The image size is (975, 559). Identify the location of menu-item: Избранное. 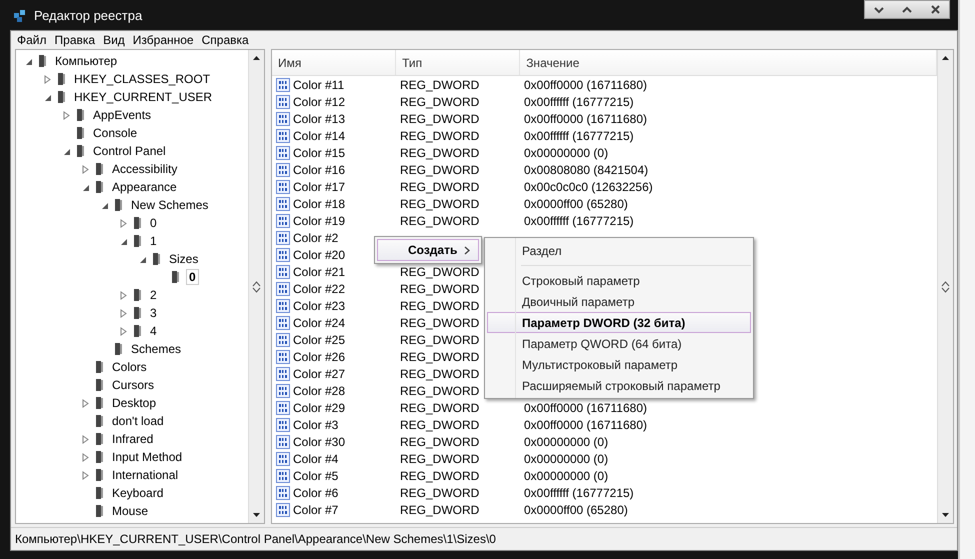
(163, 40).